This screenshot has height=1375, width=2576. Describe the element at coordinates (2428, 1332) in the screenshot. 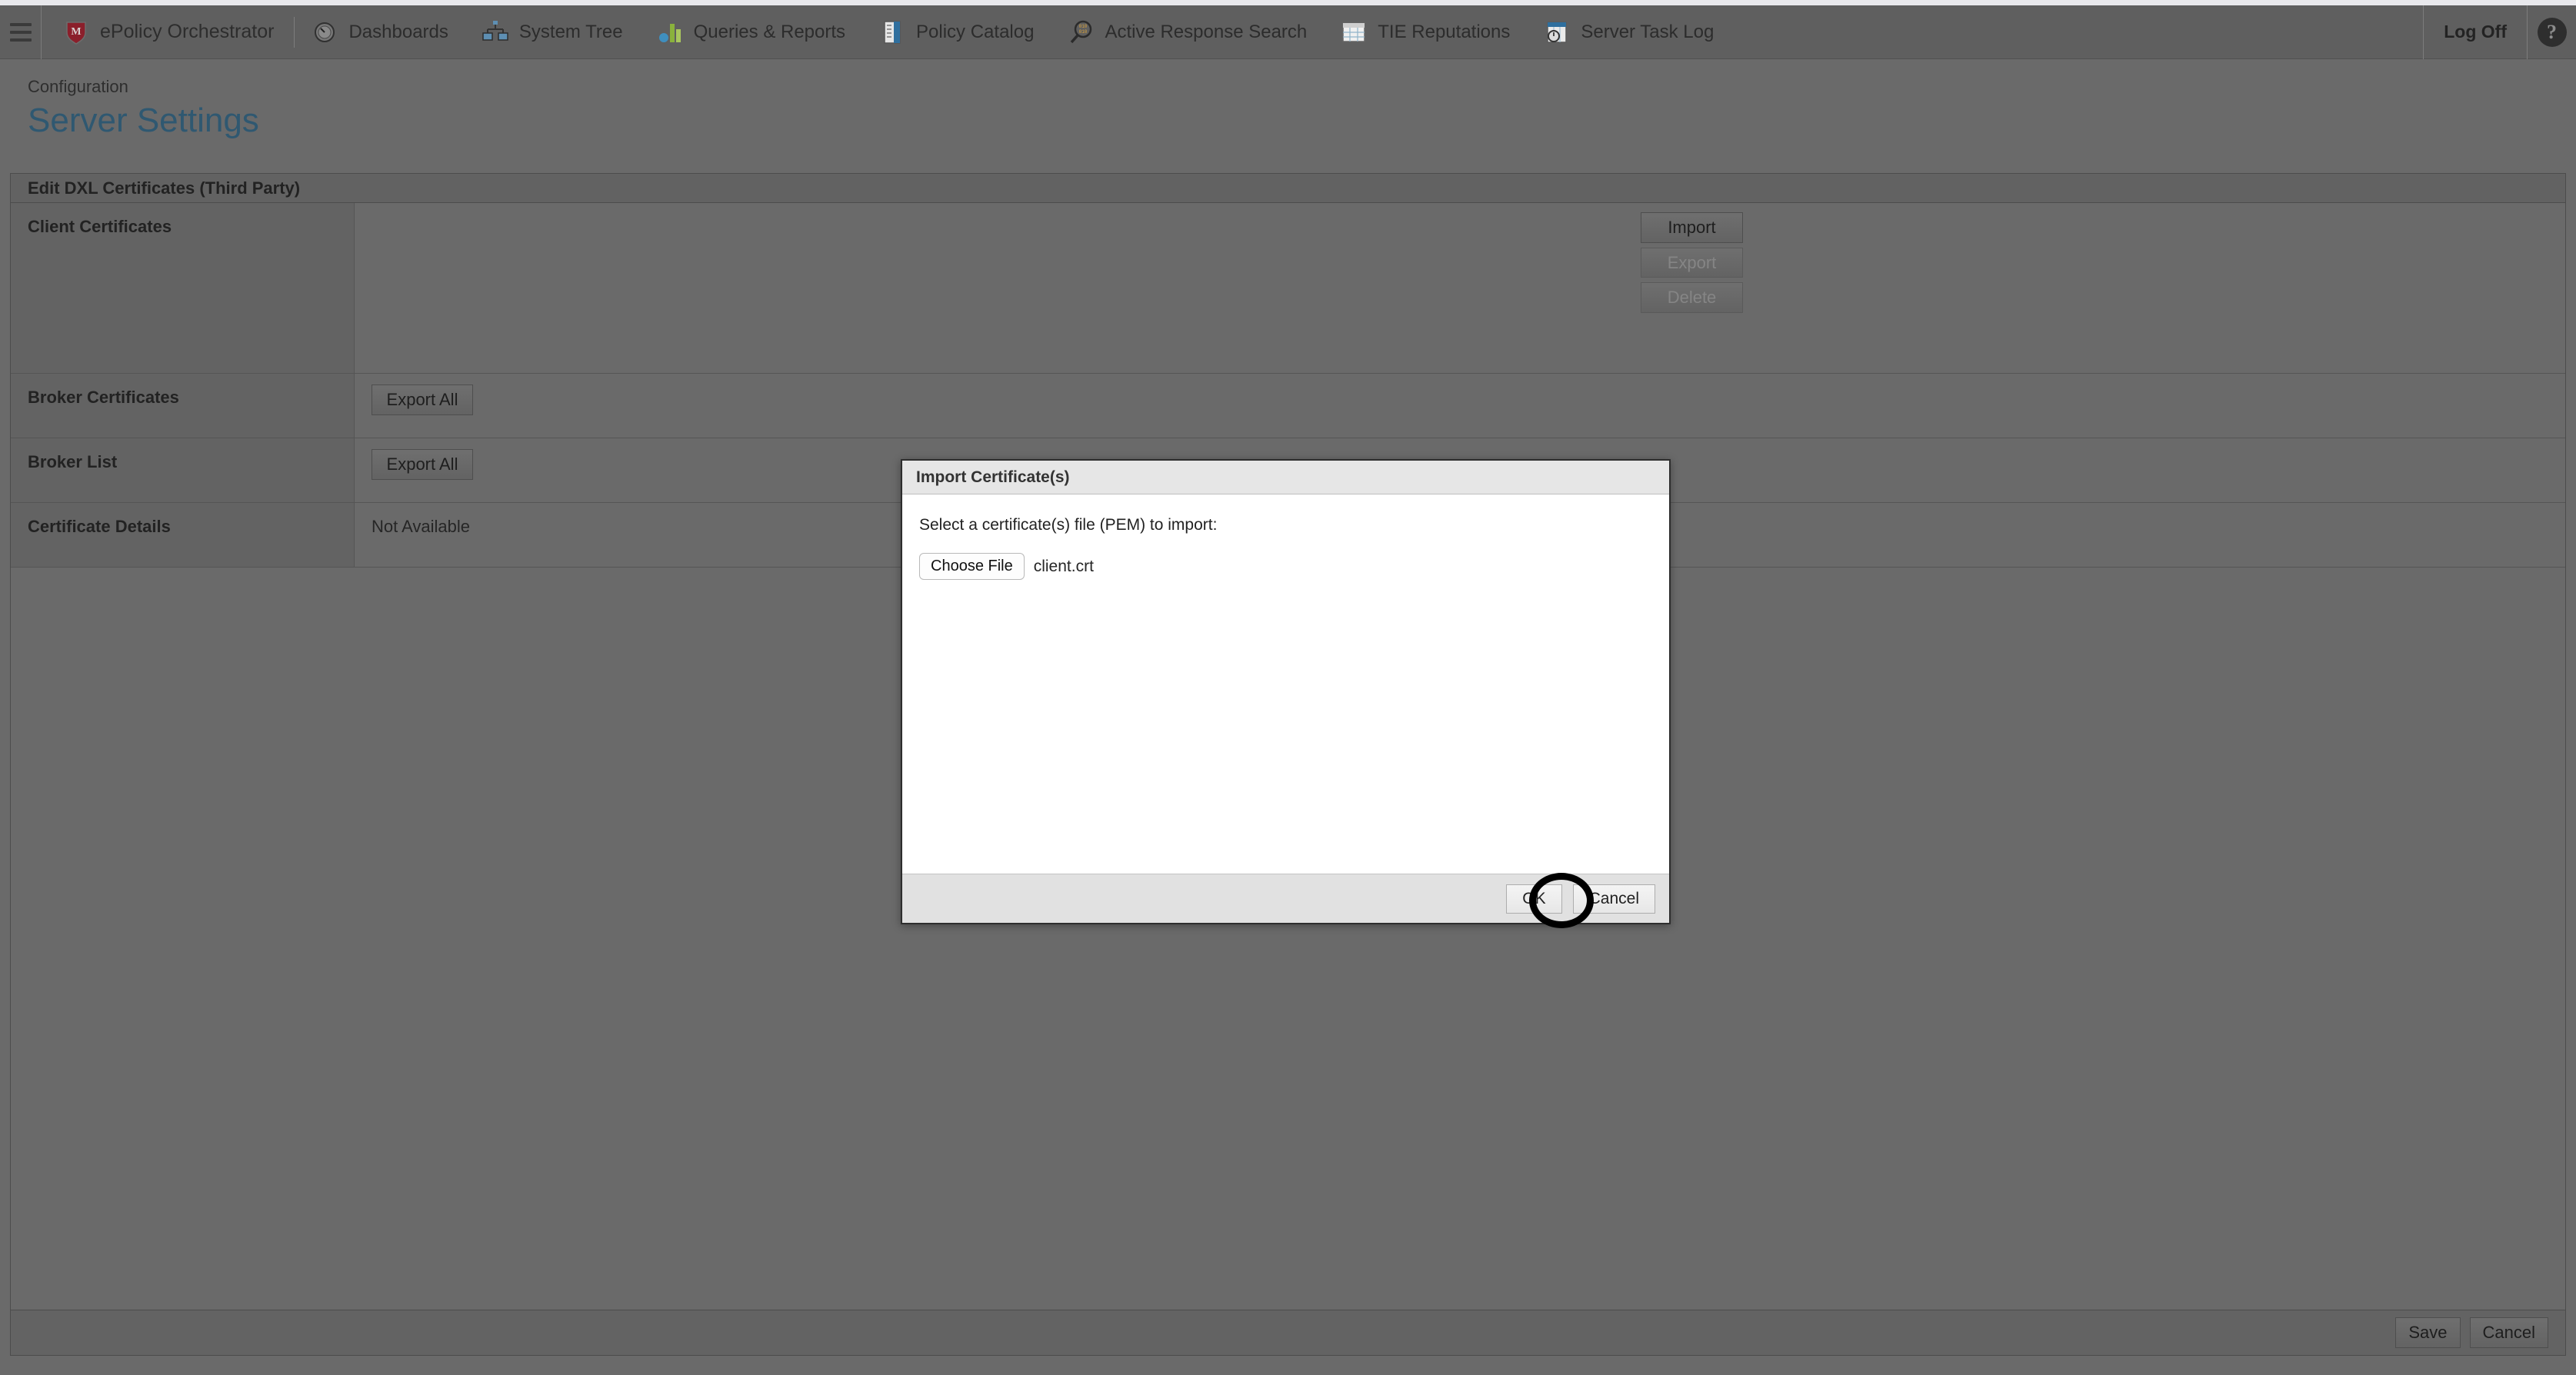

I see `save-button: Save` at that location.